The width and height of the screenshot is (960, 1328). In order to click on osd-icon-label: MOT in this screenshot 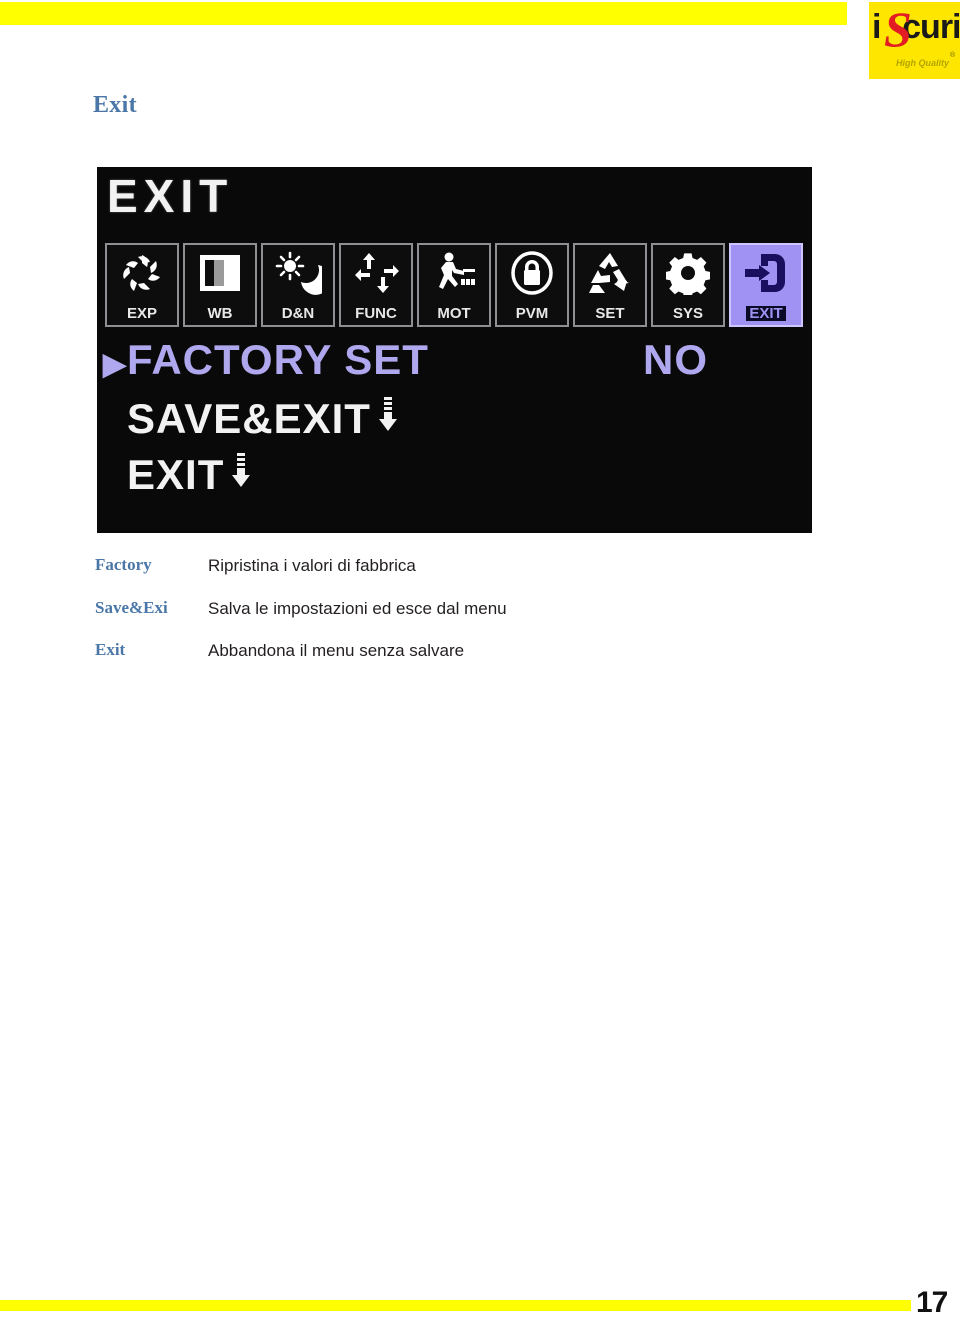, I will do `click(454, 313)`.